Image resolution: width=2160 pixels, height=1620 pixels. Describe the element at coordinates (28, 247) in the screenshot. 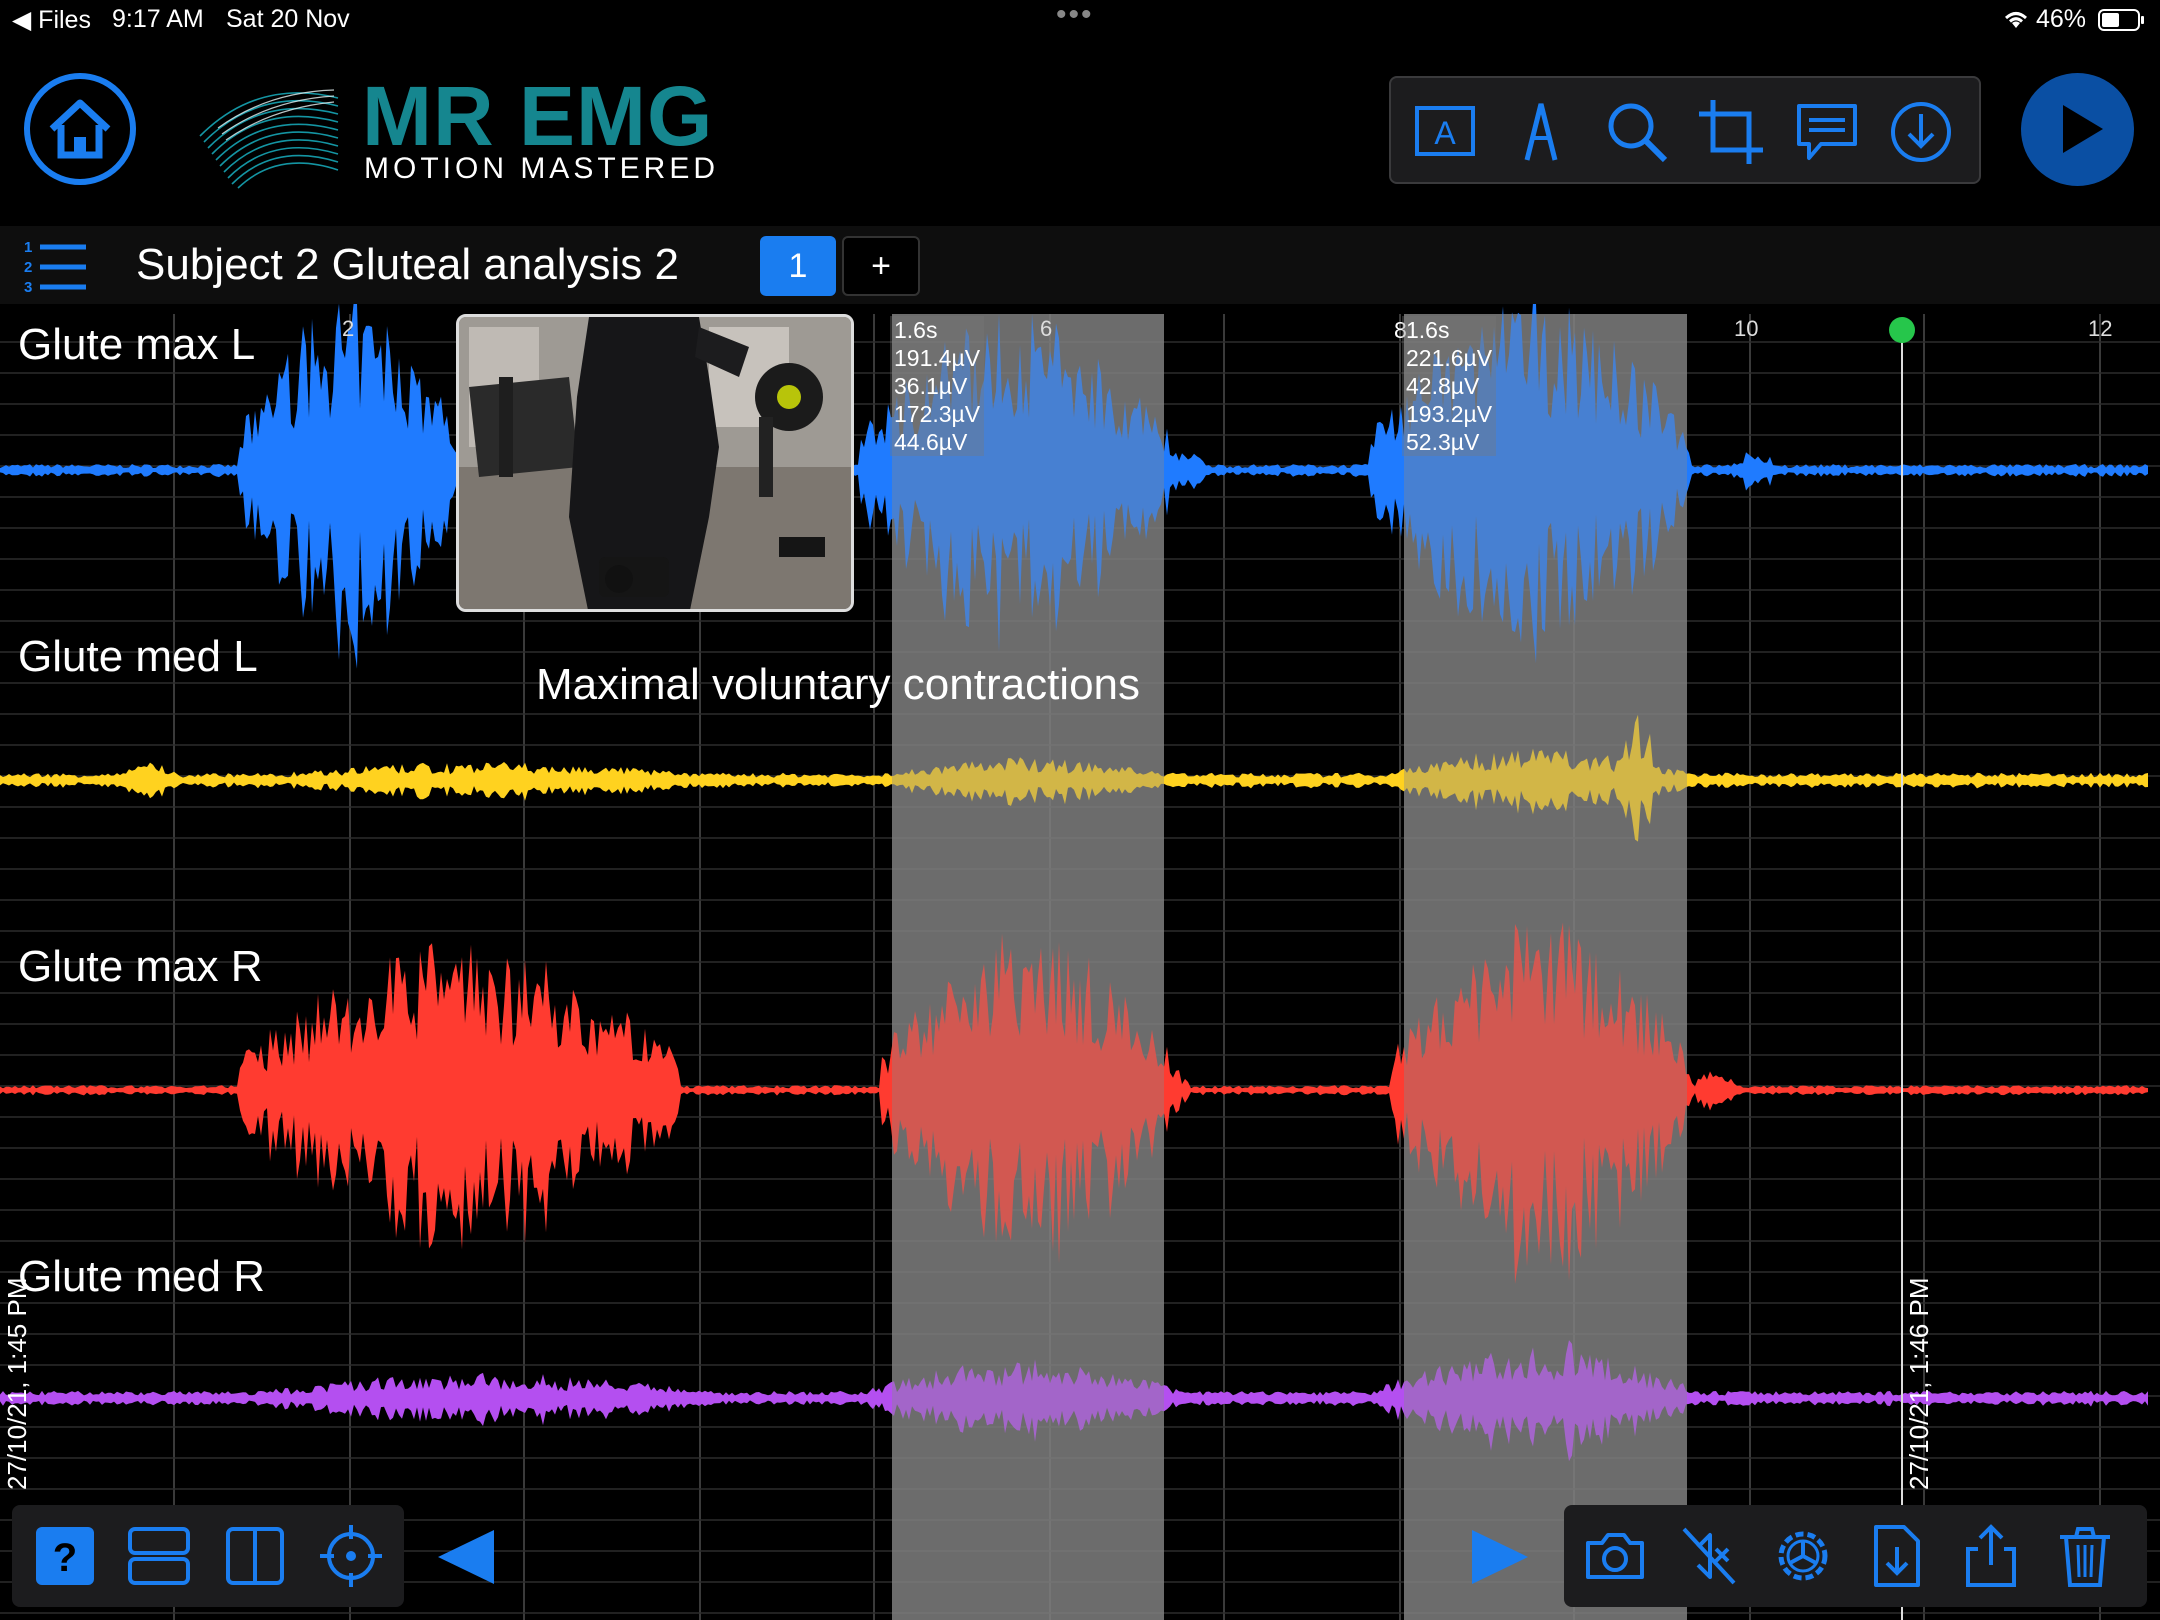

I see `svg-text: 1` at that location.